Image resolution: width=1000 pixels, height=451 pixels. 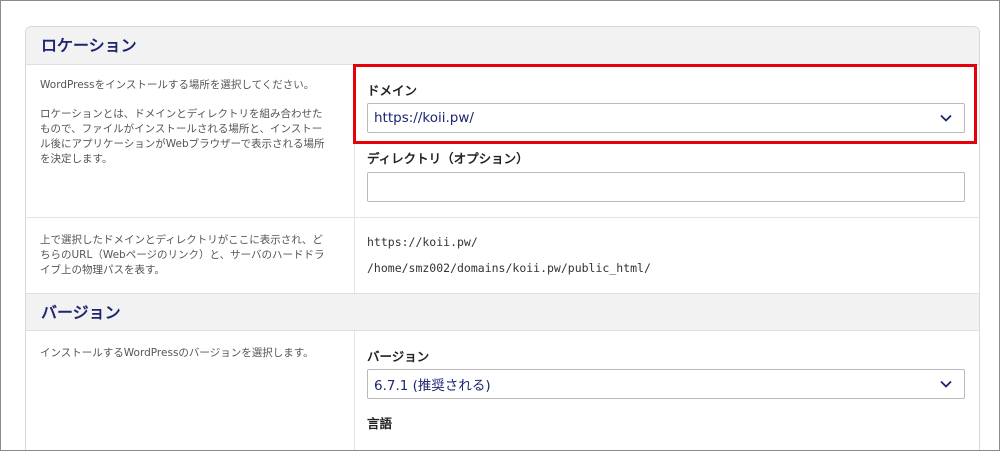 What do you see at coordinates (182, 255) in the screenshot?
I see `preview-desc-line: ちらのURL（Webページのリンク）と、サーバのハードドラ` at bounding box center [182, 255].